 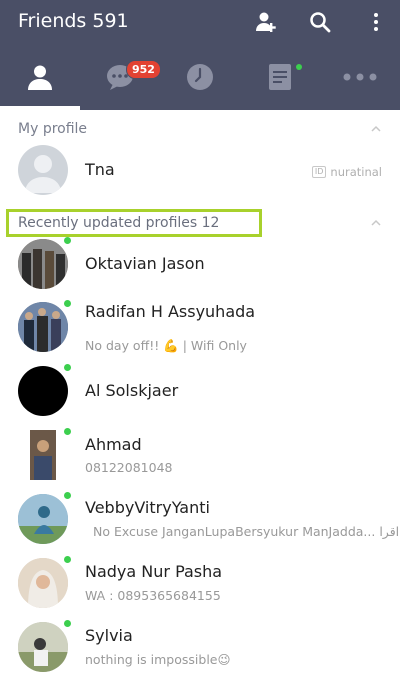 What do you see at coordinates (100, 169) in the screenshot?
I see `profile-name: Tna` at bounding box center [100, 169].